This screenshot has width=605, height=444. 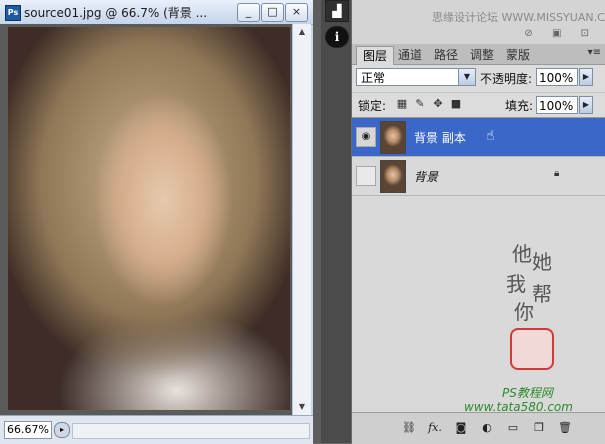 What do you see at coordinates (518, 55) in the screenshot?
I see `tab-masks: 蒙版` at bounding box center [518, 55].